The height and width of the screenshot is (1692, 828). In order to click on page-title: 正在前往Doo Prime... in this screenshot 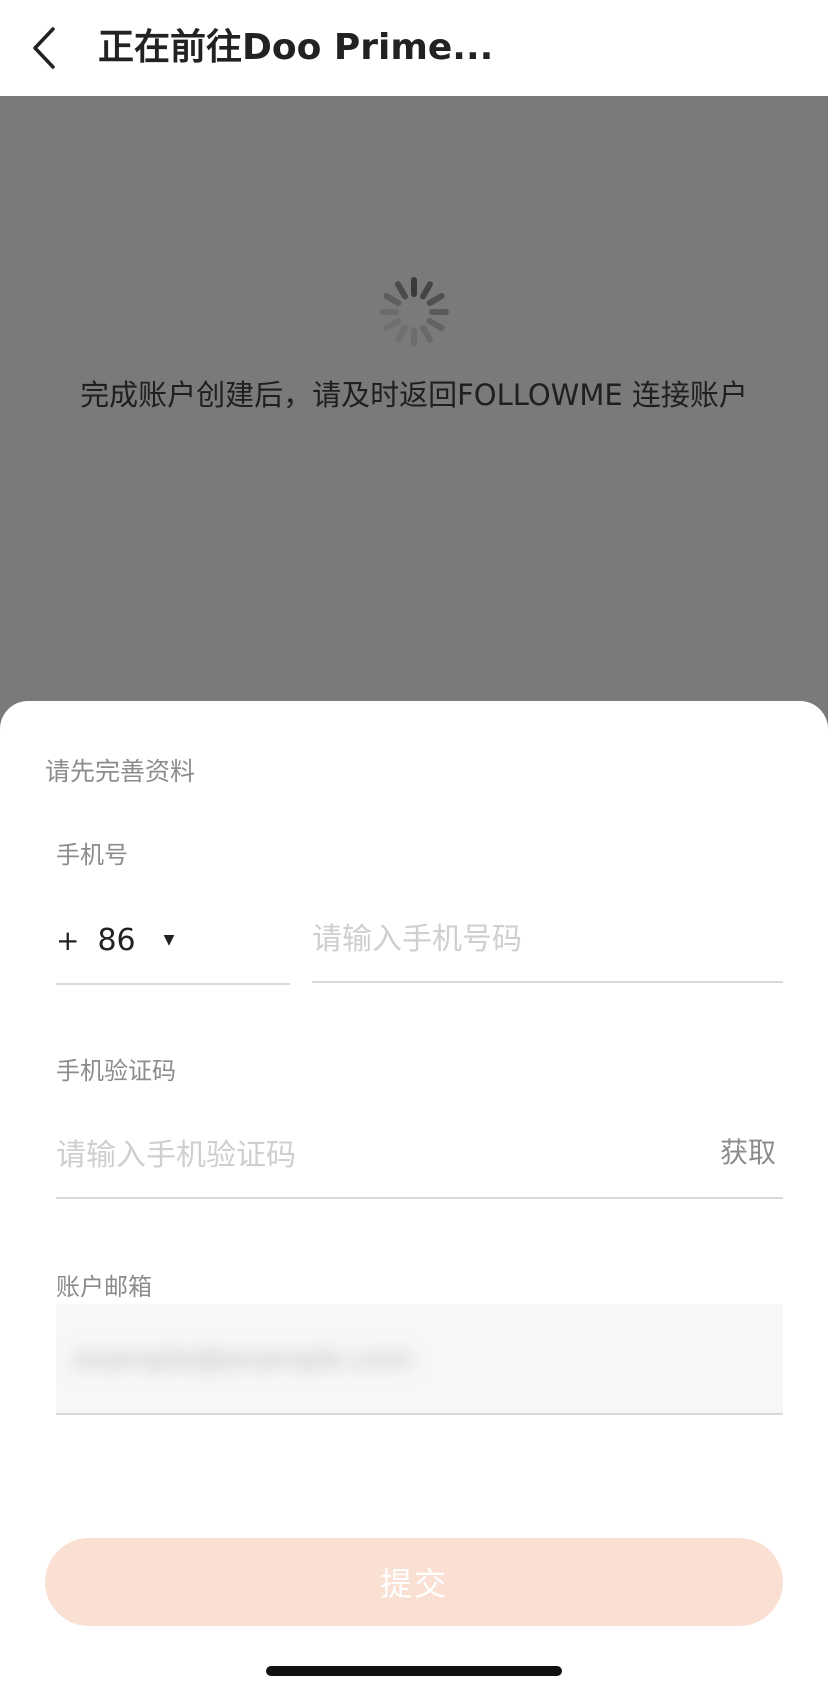, I will do `click(296, 47)`.